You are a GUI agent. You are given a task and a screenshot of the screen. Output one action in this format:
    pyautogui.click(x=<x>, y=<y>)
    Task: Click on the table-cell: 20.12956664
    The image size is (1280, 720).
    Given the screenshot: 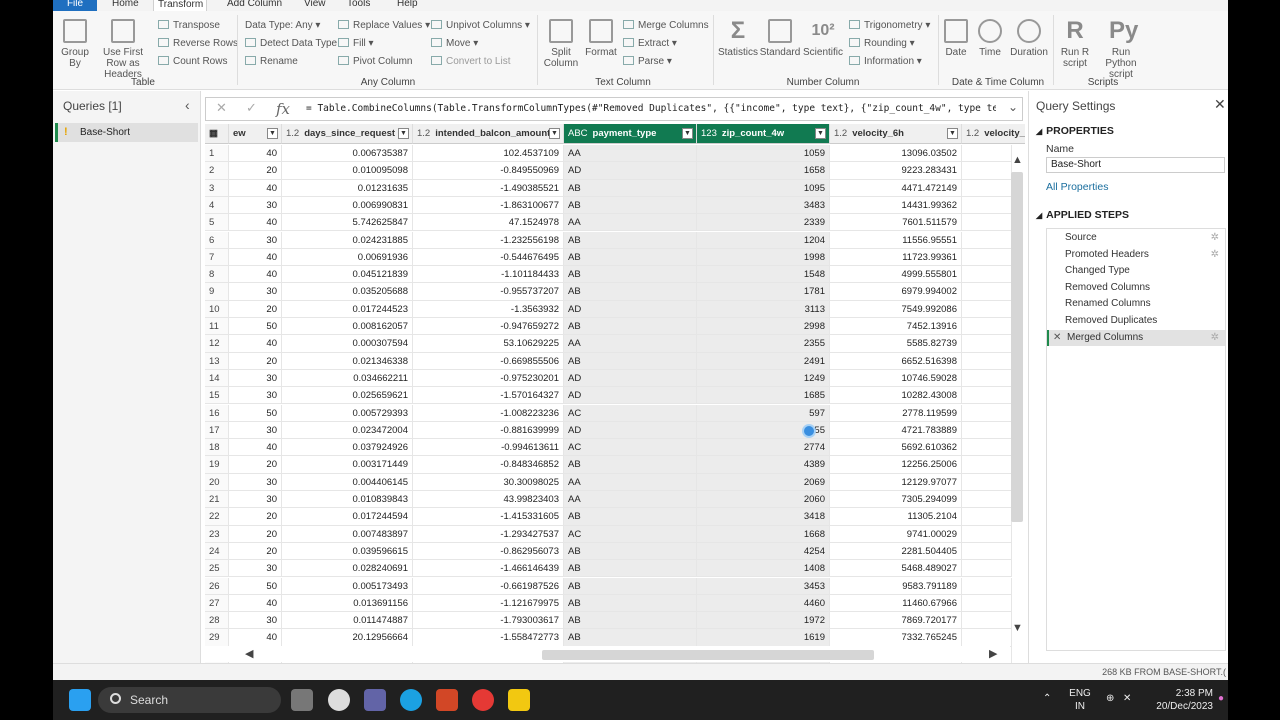 What is the action you would take?
    pyautogui.click(x=347, y=638)
    